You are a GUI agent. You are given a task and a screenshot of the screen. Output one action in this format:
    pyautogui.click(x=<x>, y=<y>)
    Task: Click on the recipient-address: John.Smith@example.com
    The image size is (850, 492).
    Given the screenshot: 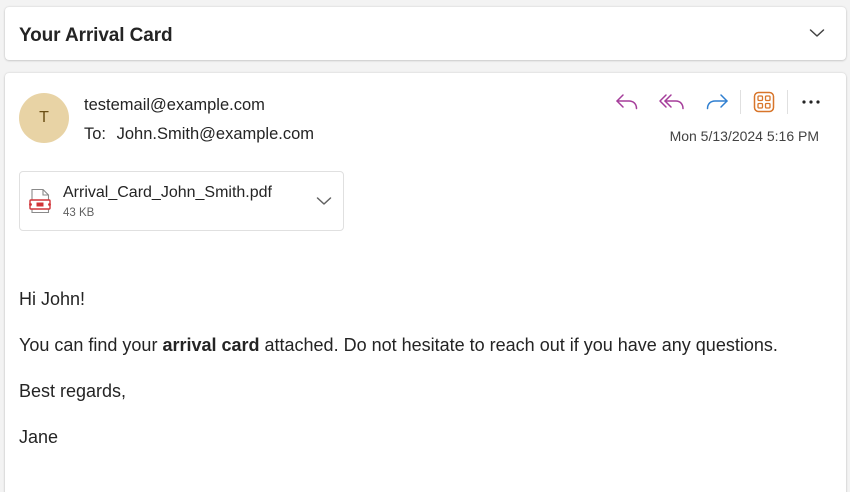 What is the action you would take?
    pyautogui.click(x=215, y=134)
    